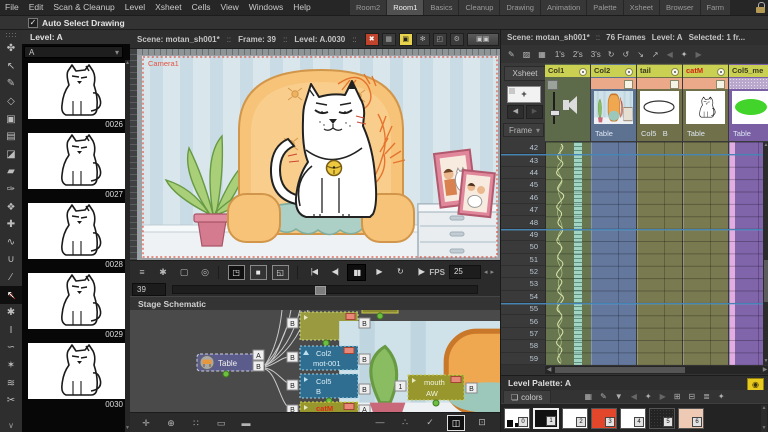  Describe the element at coordinates (603, 396) in the screenshot. I see `style-name-editor-button: ✎` at that location.